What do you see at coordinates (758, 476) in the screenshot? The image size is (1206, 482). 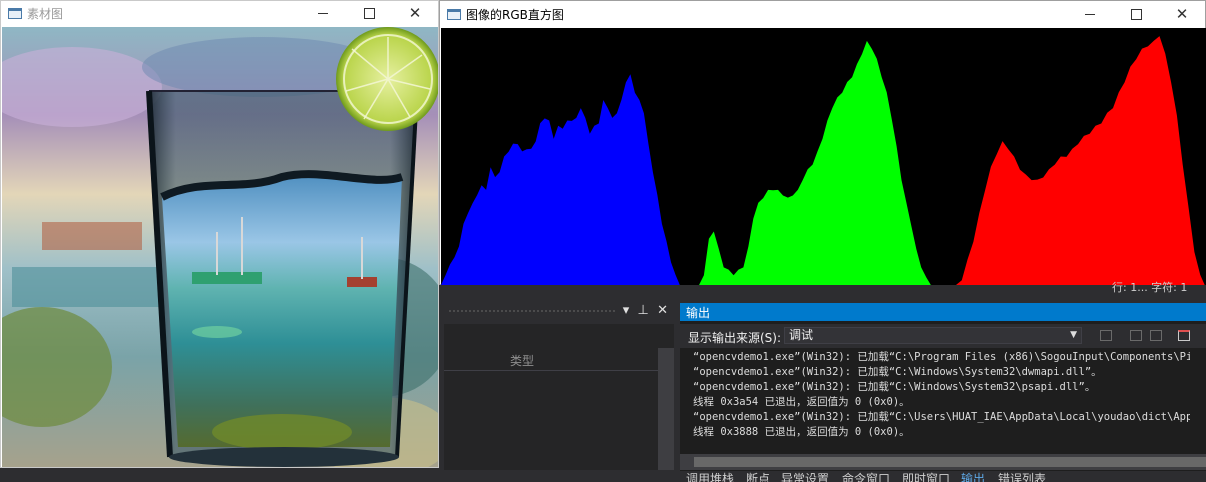 I see `tab-breakpoints: 断点` at bounding box center [758, 476].